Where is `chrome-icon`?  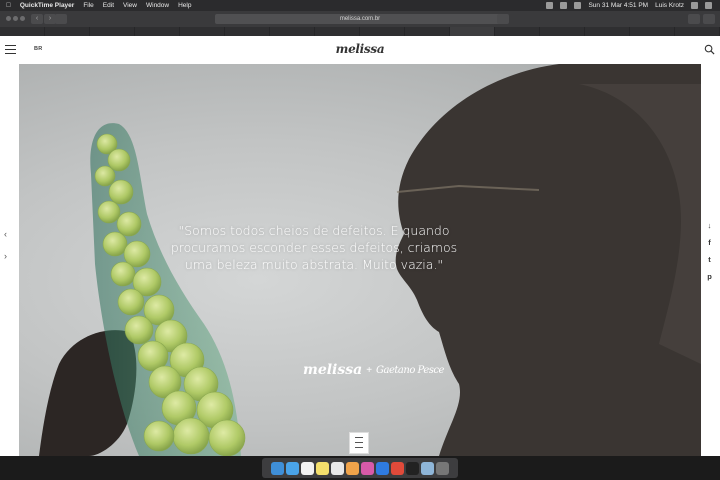
chrome-icon is located at coordinates (397, 468).